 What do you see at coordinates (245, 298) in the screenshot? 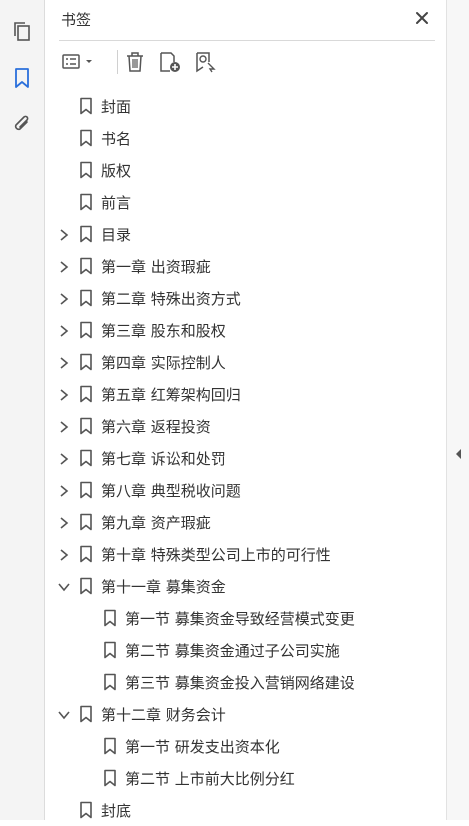
I see `bookmark-item: 第二章 特殊出资方式` at bounding box center [245, 298].